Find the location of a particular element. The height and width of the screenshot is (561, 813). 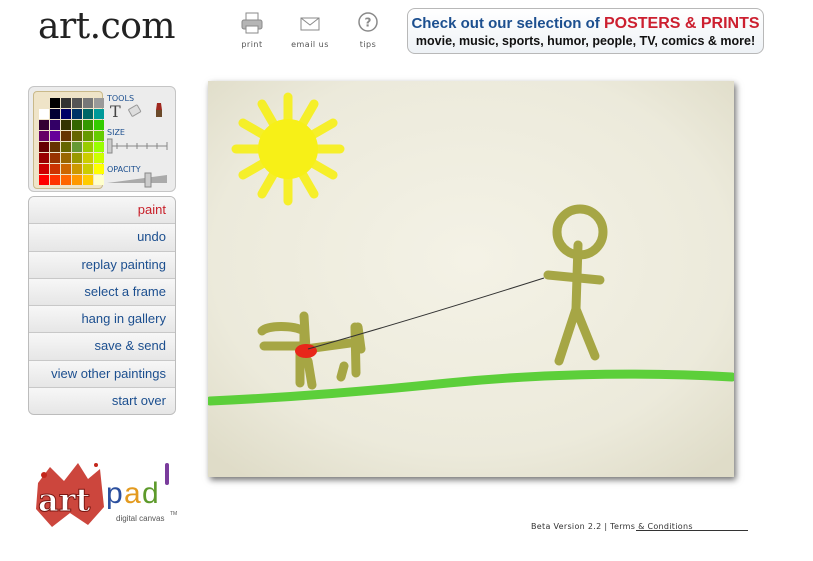

opacity-slider-handle is located at coordinates (148, 180).